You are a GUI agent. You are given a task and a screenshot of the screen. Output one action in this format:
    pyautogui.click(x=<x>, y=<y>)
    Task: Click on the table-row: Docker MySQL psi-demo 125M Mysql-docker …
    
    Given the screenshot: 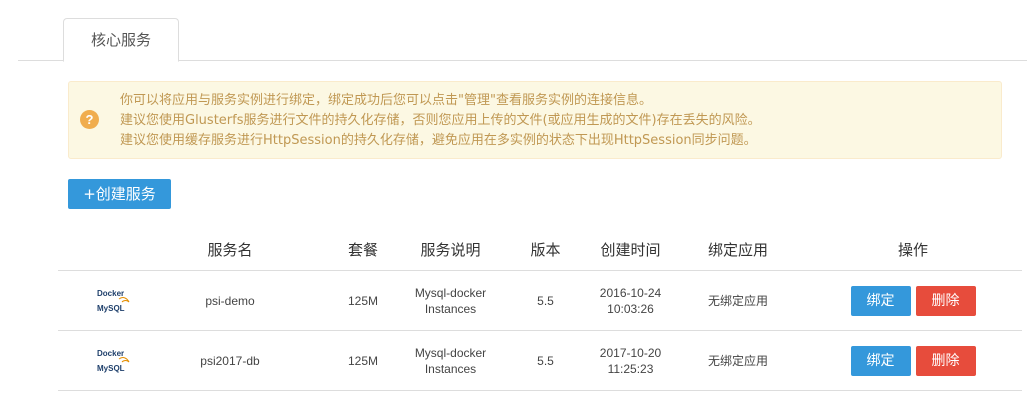 What is the action you would take?
    pyautogui.click(x=540, y=301)
    